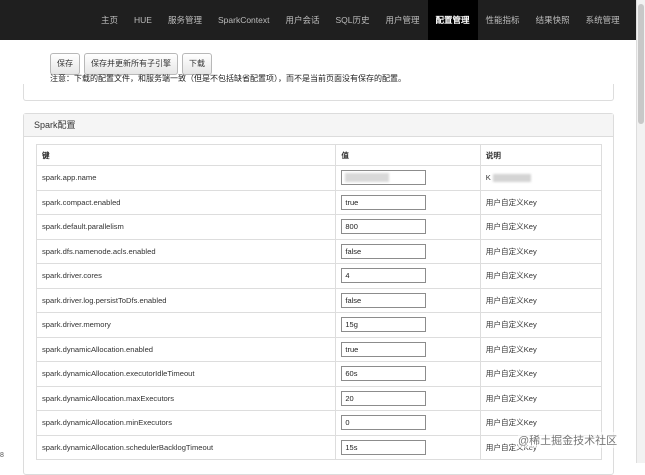 The width and height of the screenshot is (645, 475). Describe the element at coordinates (197, 64) in the screenshot. I see `download-button: 下载` at that location.